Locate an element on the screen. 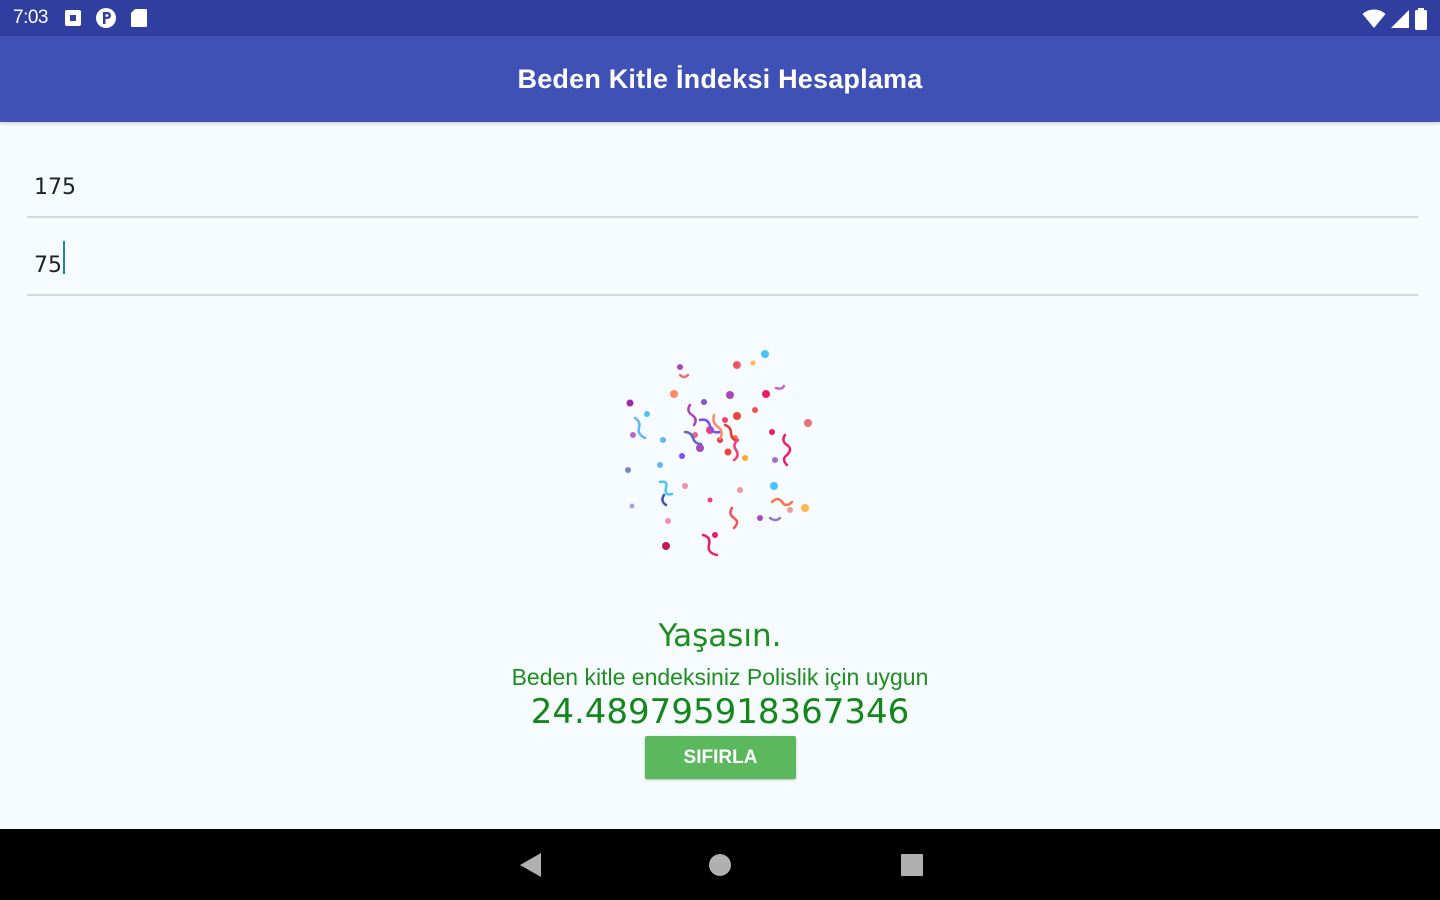  status-bar: 7:03 is located at coordinates (720, 18).